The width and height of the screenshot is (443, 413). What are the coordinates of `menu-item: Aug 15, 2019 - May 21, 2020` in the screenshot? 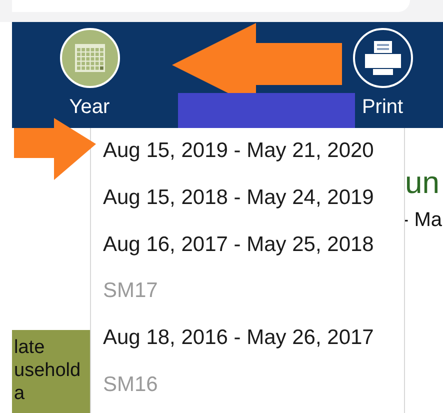 It's located at (253, 155).